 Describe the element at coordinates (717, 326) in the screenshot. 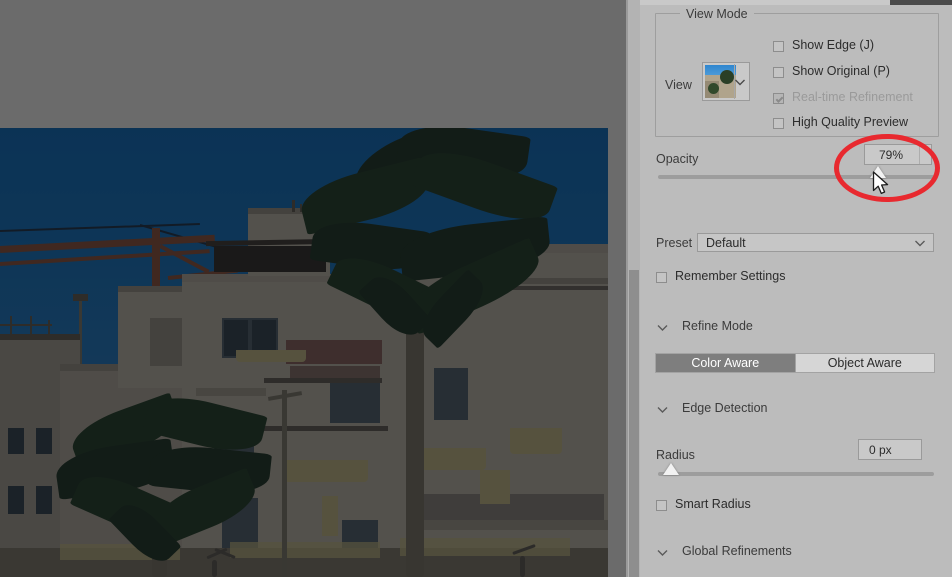

I see `refine-mode-label: Refine Mode` at that location.